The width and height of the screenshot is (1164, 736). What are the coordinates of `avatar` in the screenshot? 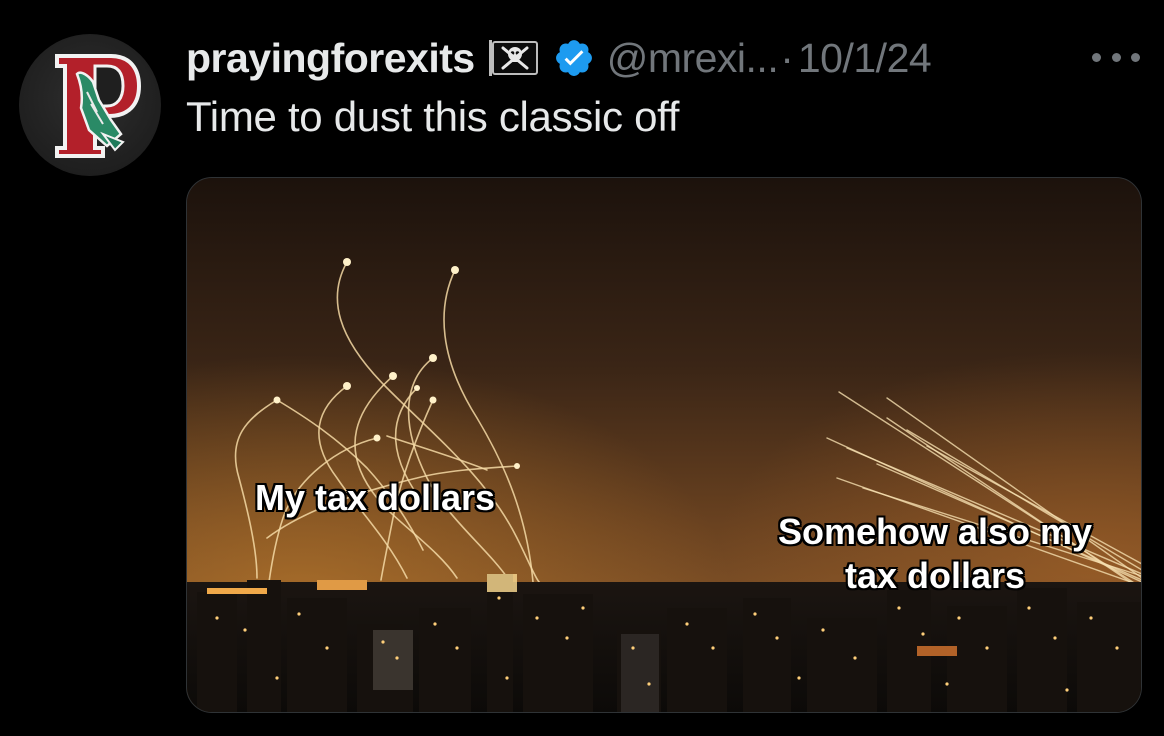 It's located at (90, 105).